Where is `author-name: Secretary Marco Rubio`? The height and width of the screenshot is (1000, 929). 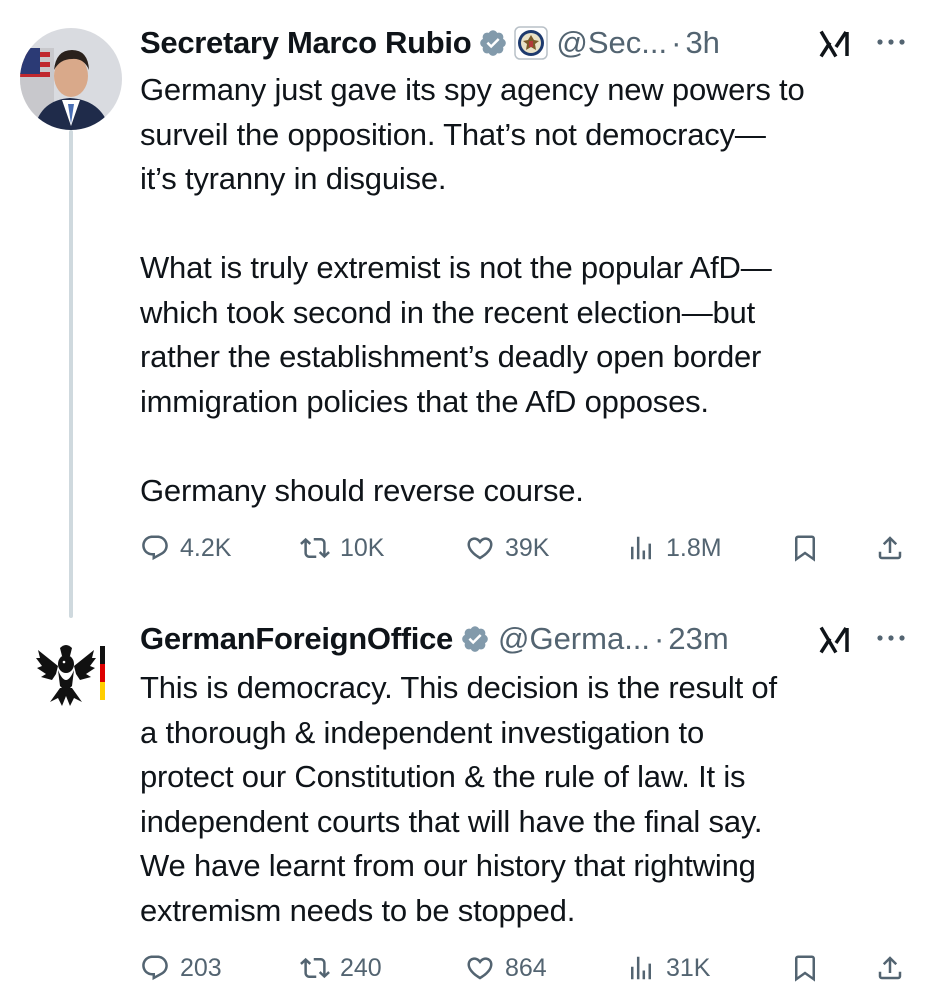 author-name: Secretary Marco Rubio is located at coordinates (306, 43).